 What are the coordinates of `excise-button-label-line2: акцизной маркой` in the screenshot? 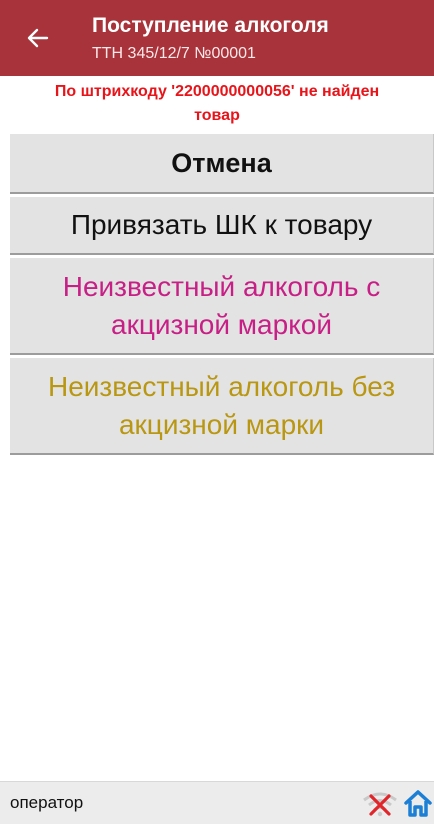 It's located at (221, 324).